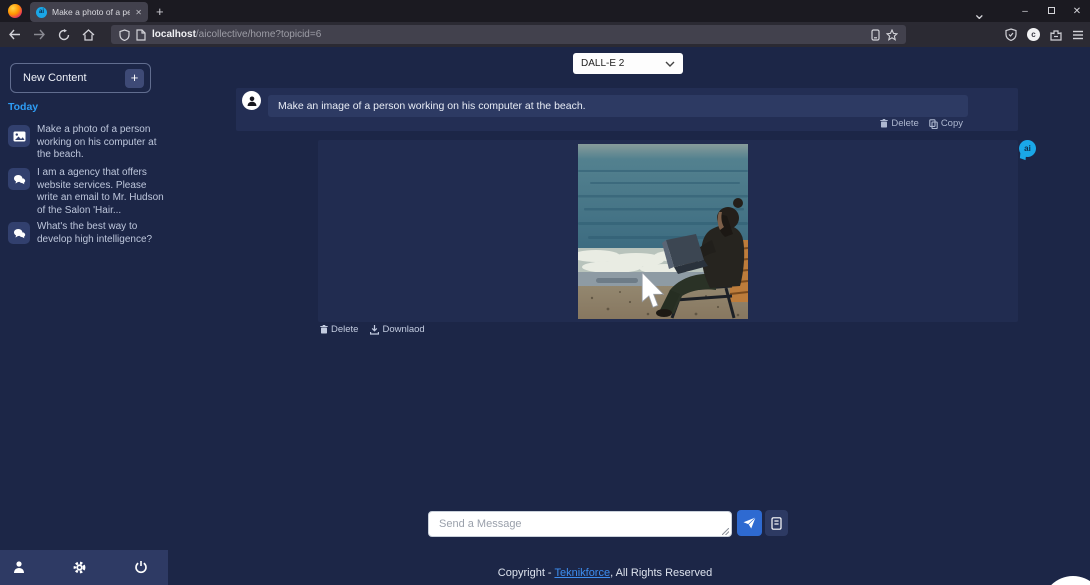  I want to click on forward-icon, so click(39, 34).